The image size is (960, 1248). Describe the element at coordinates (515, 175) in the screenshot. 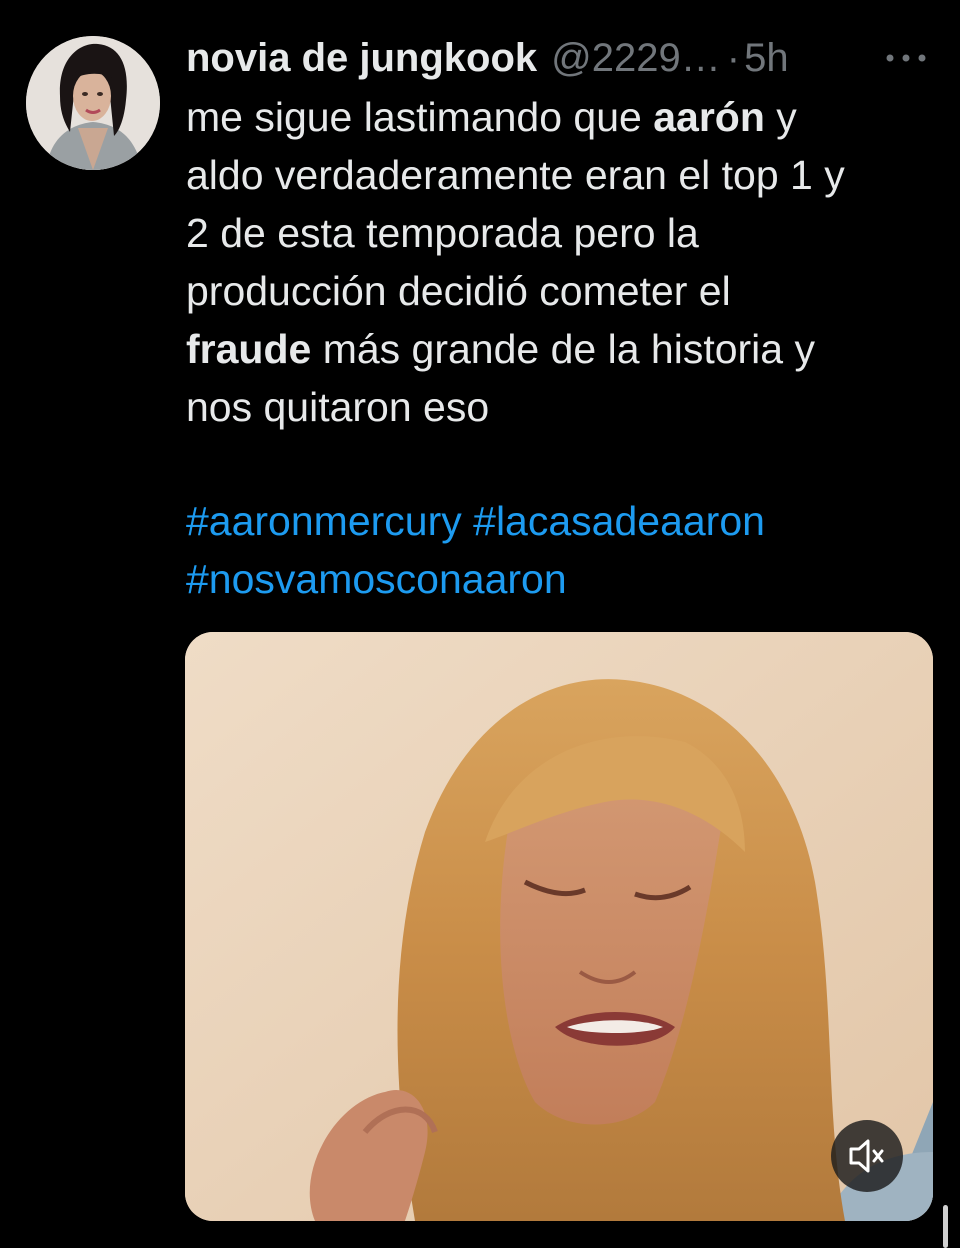

I see `tweet-line: aldo verdaderamente eran el top 1 y` at that location.